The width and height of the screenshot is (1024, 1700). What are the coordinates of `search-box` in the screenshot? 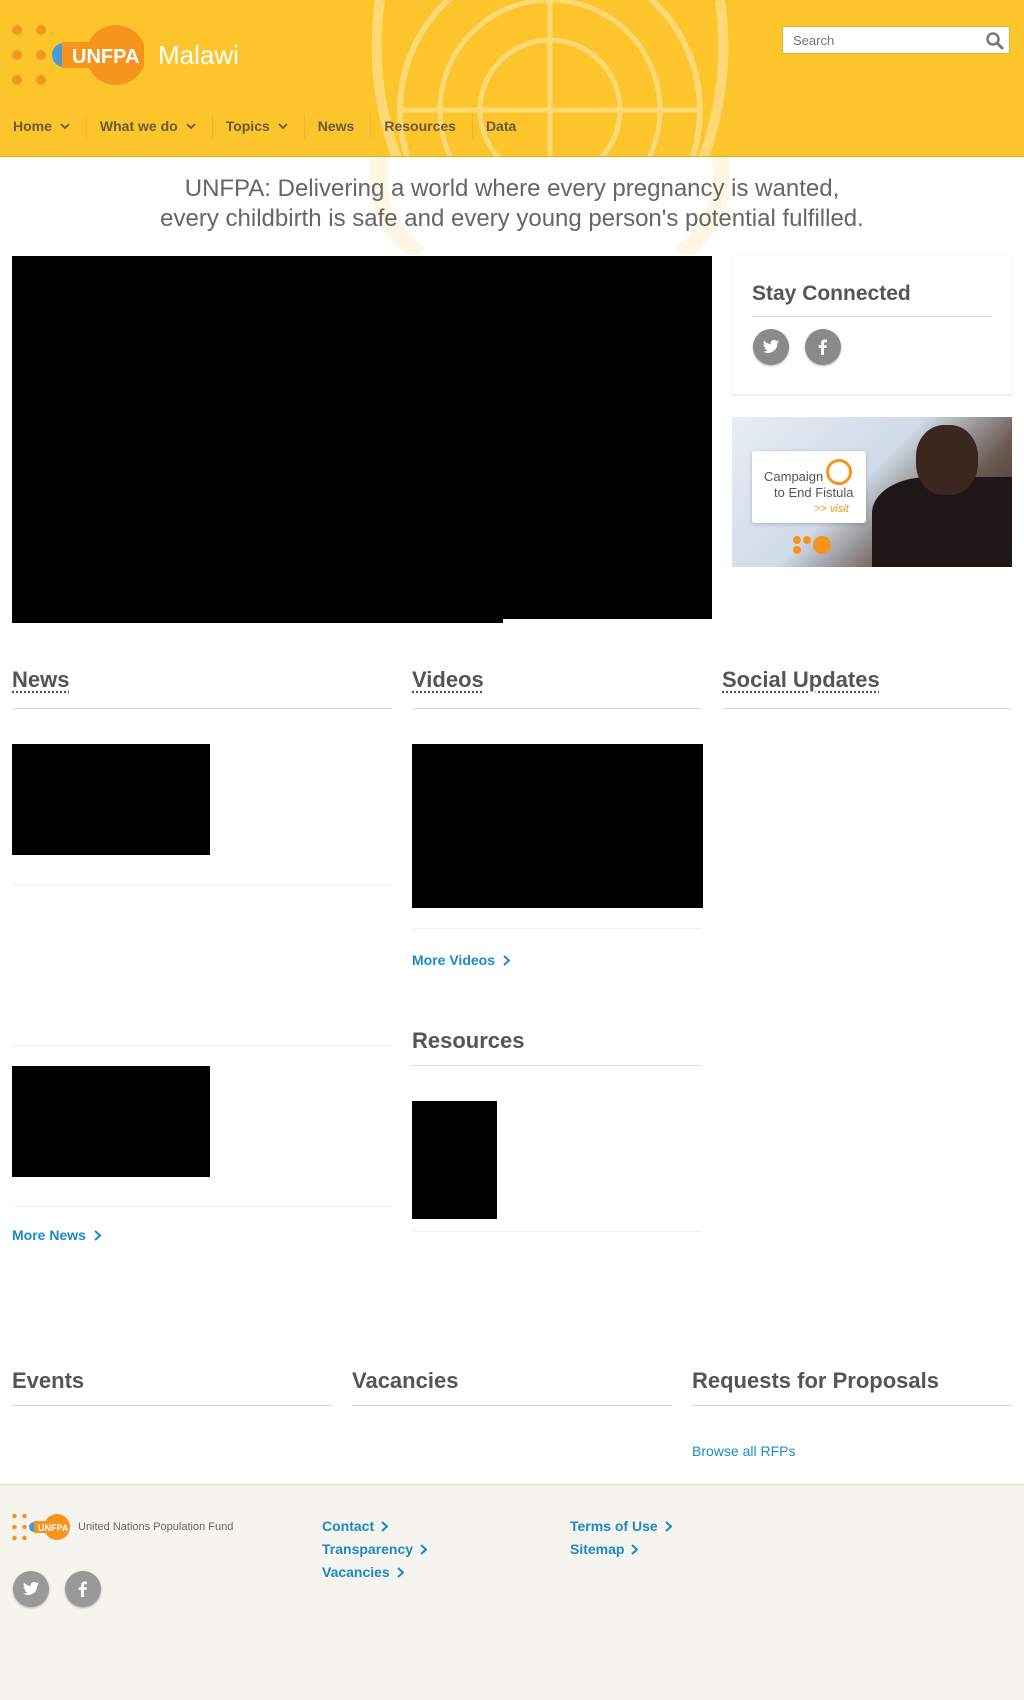 It's located at (896, 40).